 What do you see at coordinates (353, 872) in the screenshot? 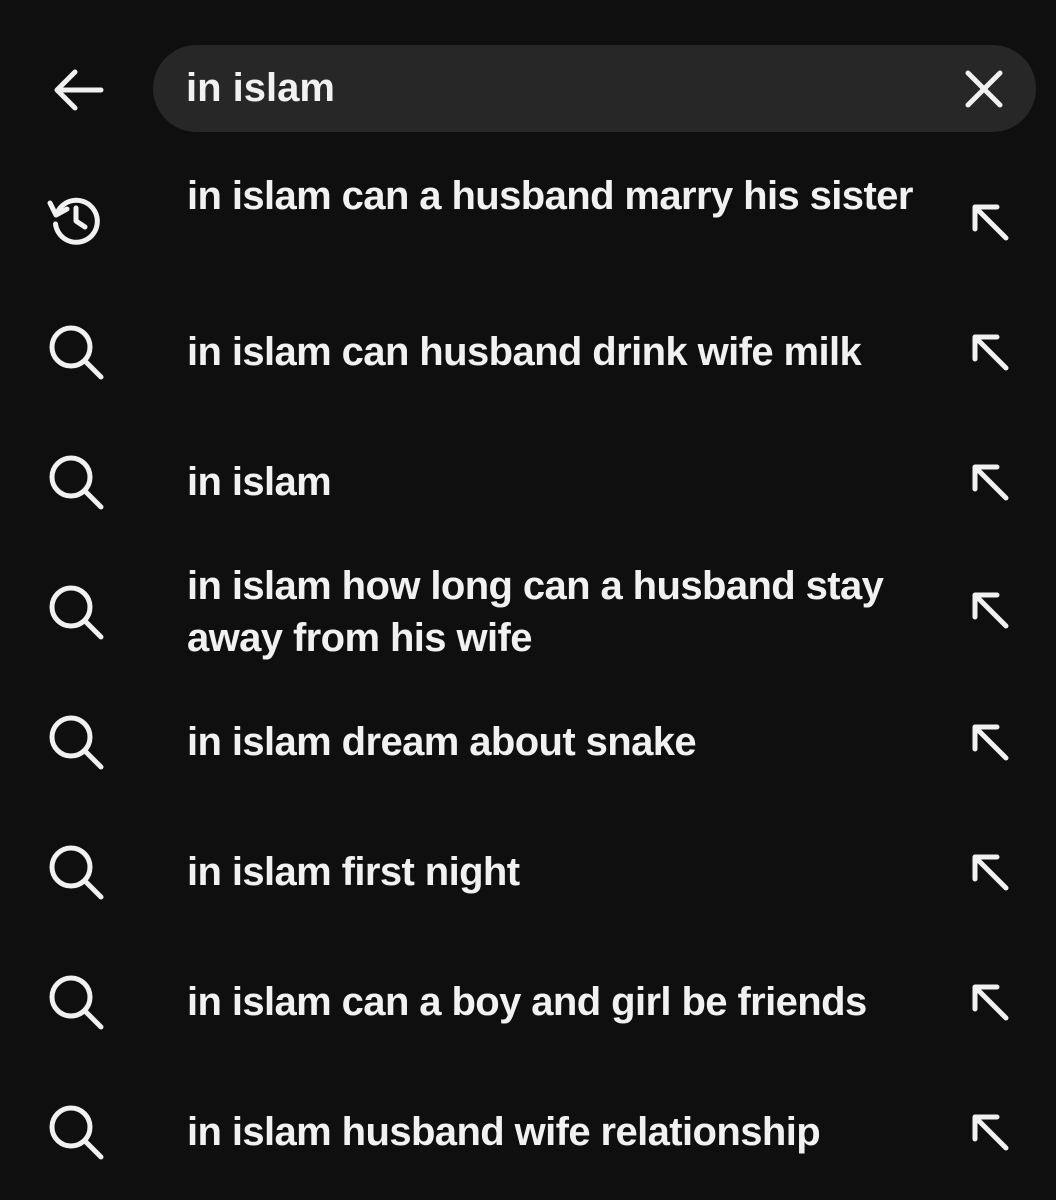
I see `suggestion-text: in islam first night` at bounding box center [353, 872].